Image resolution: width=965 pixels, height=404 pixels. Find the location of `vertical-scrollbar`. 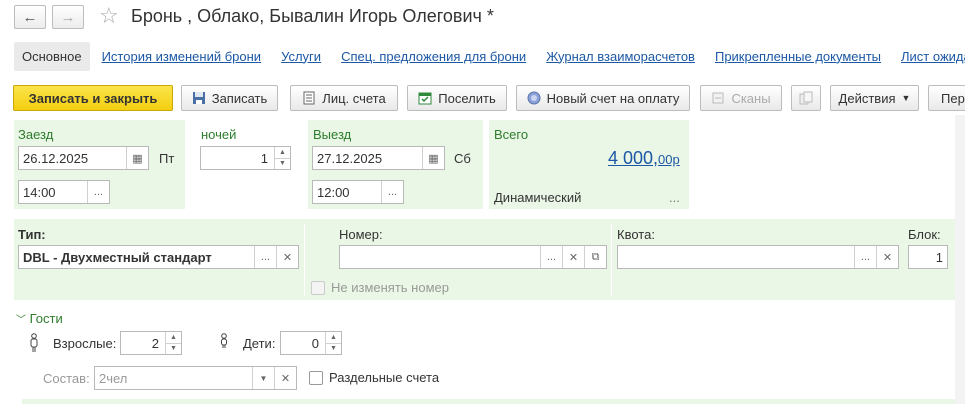

vertical-scrollbar is located at coordinates (960, 259).